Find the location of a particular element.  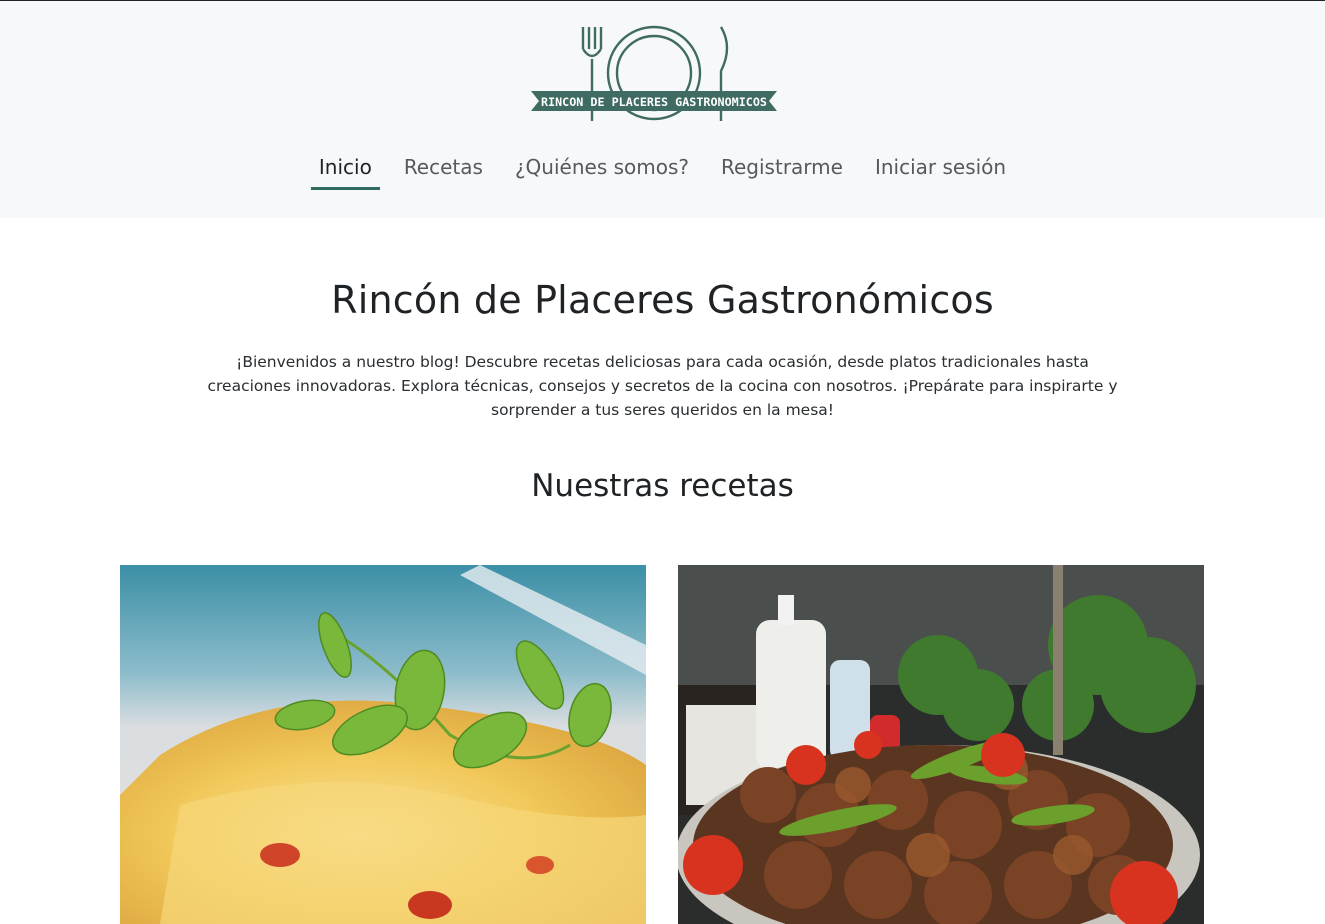

page-title: Rincón de Placeres Gastronómicos is located at coordinates (662, 300).